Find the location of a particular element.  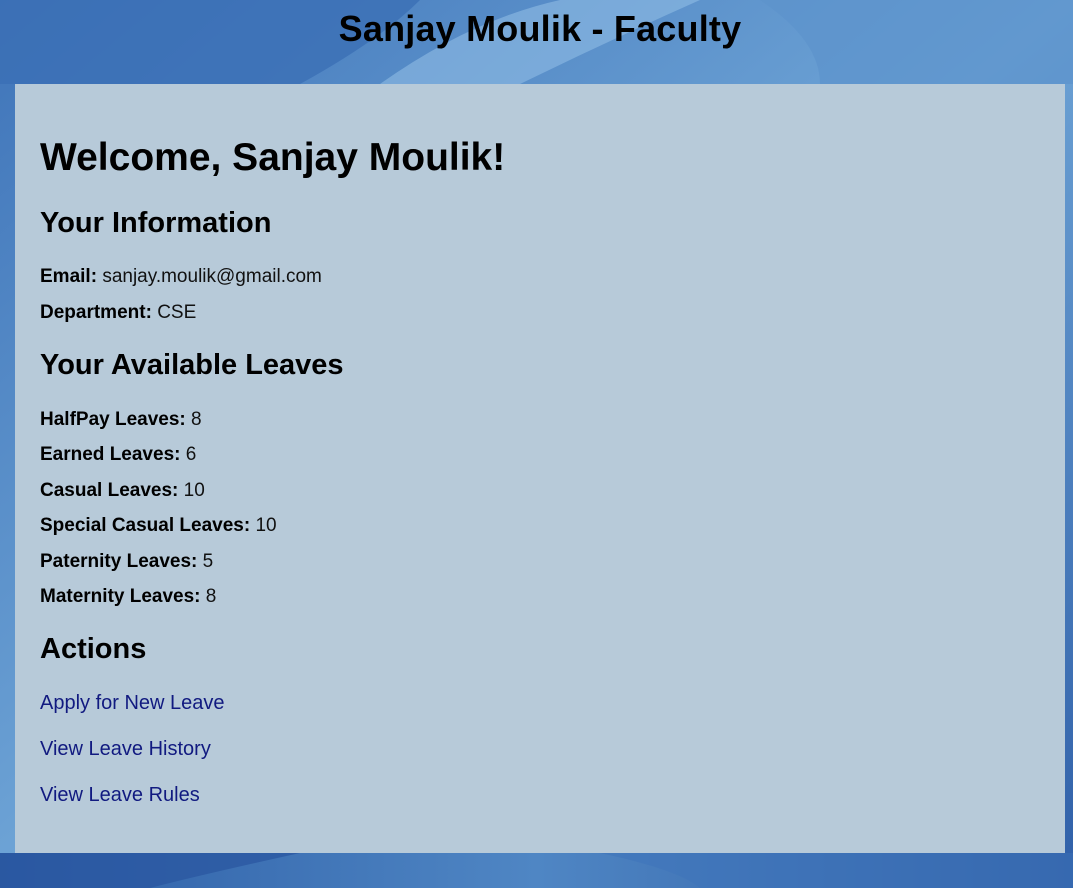

leave-label: Earned Leaves: is located at coordinates (110, 454).